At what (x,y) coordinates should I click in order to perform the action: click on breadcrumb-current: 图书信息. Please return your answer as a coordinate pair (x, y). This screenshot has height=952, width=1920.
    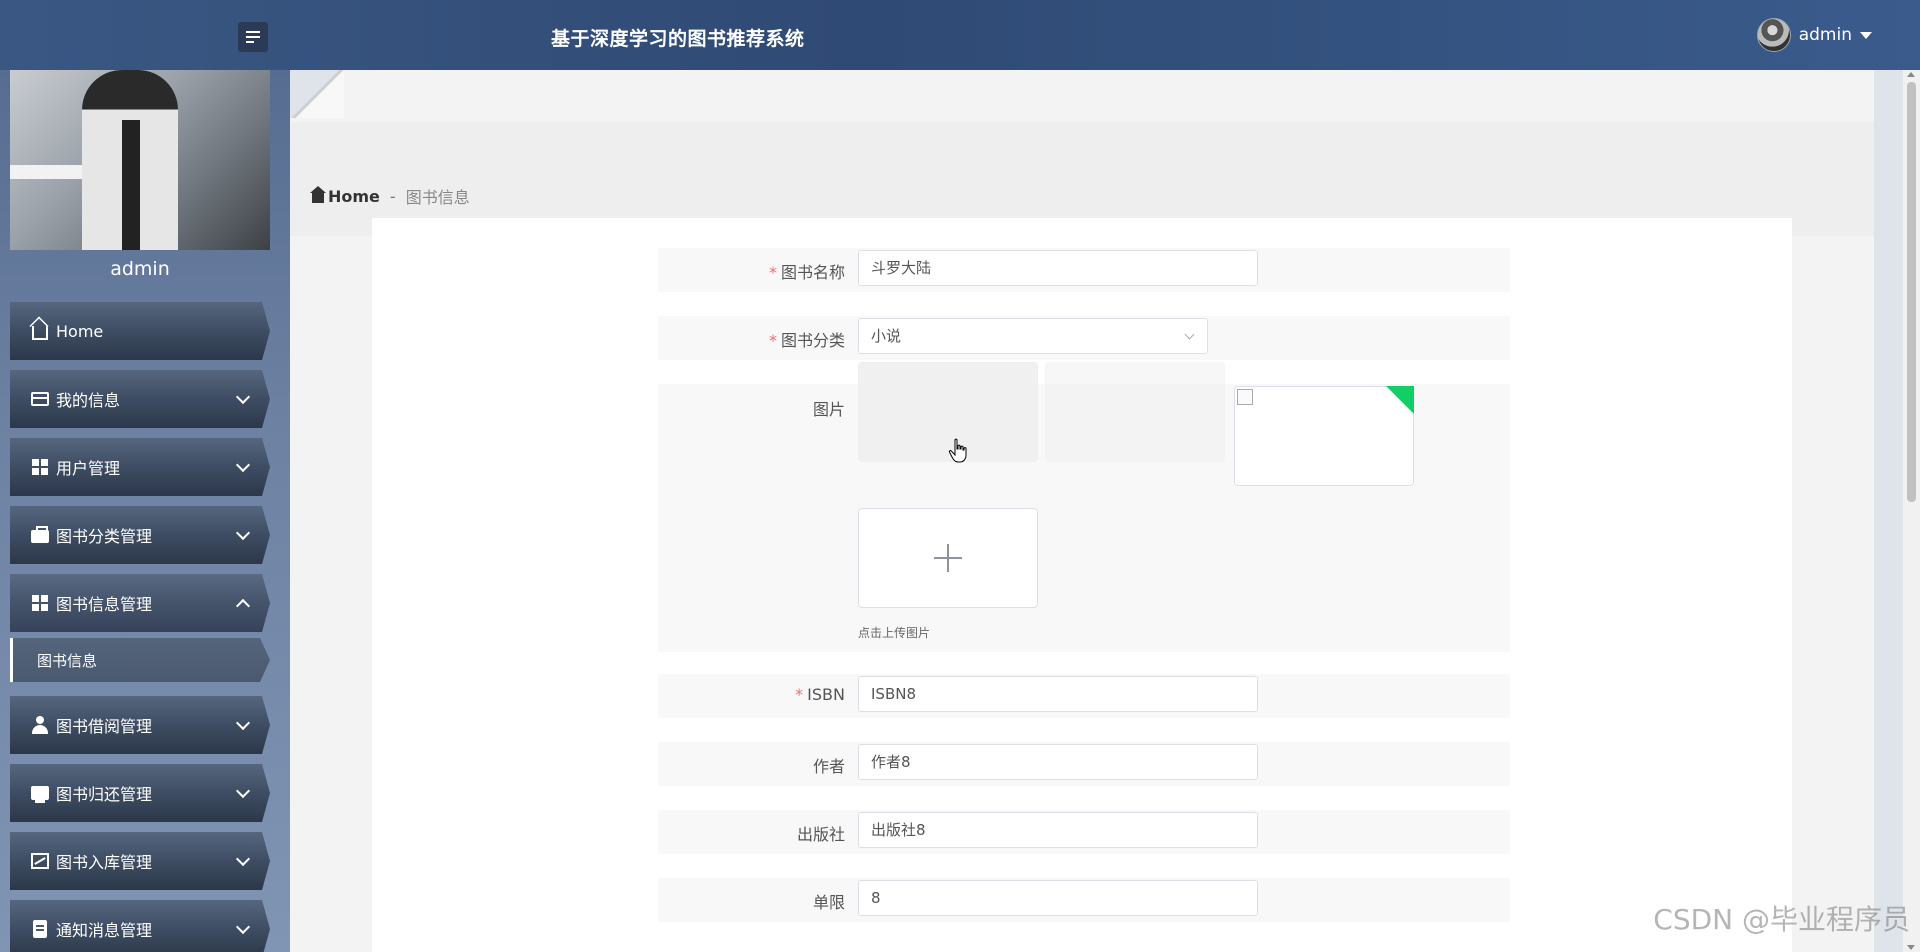
    Looking at the image, I should click on (437, 197).